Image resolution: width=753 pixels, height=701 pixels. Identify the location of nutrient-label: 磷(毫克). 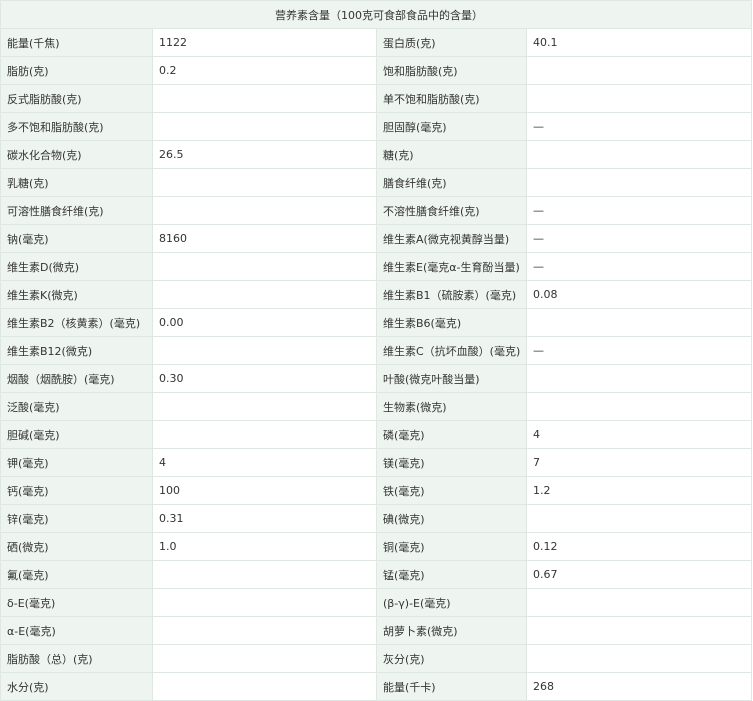
(451, 434).